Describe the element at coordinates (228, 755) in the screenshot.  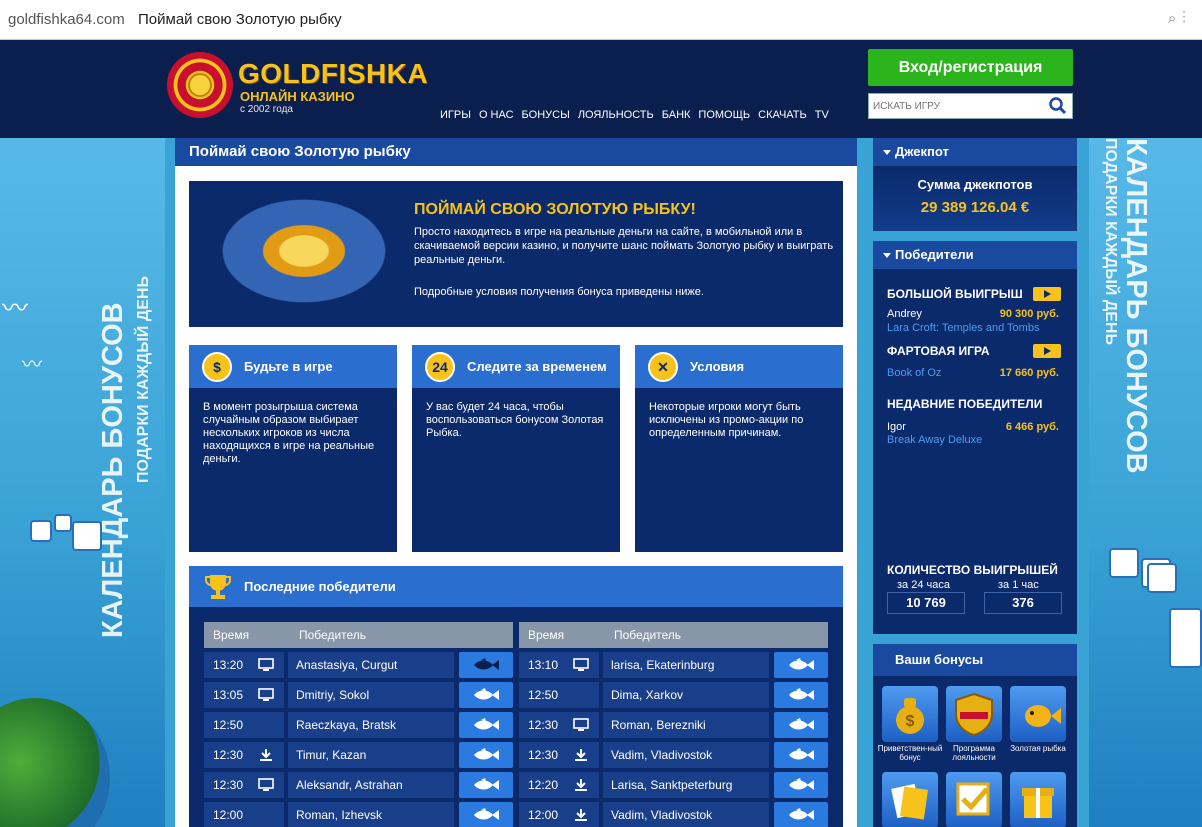
I see `time-text: 12:30` at that location.